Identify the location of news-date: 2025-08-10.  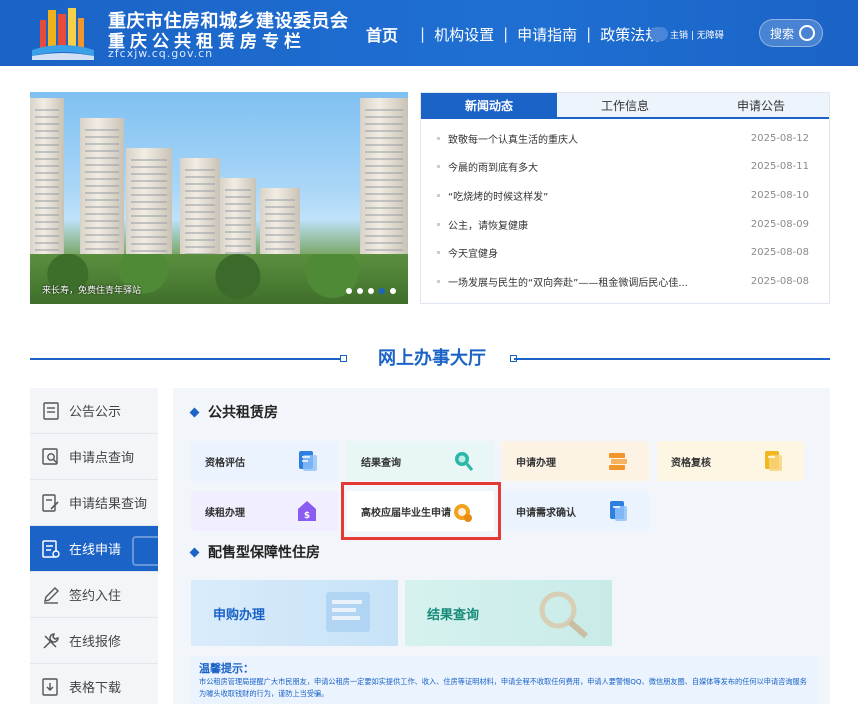
(779, 195).